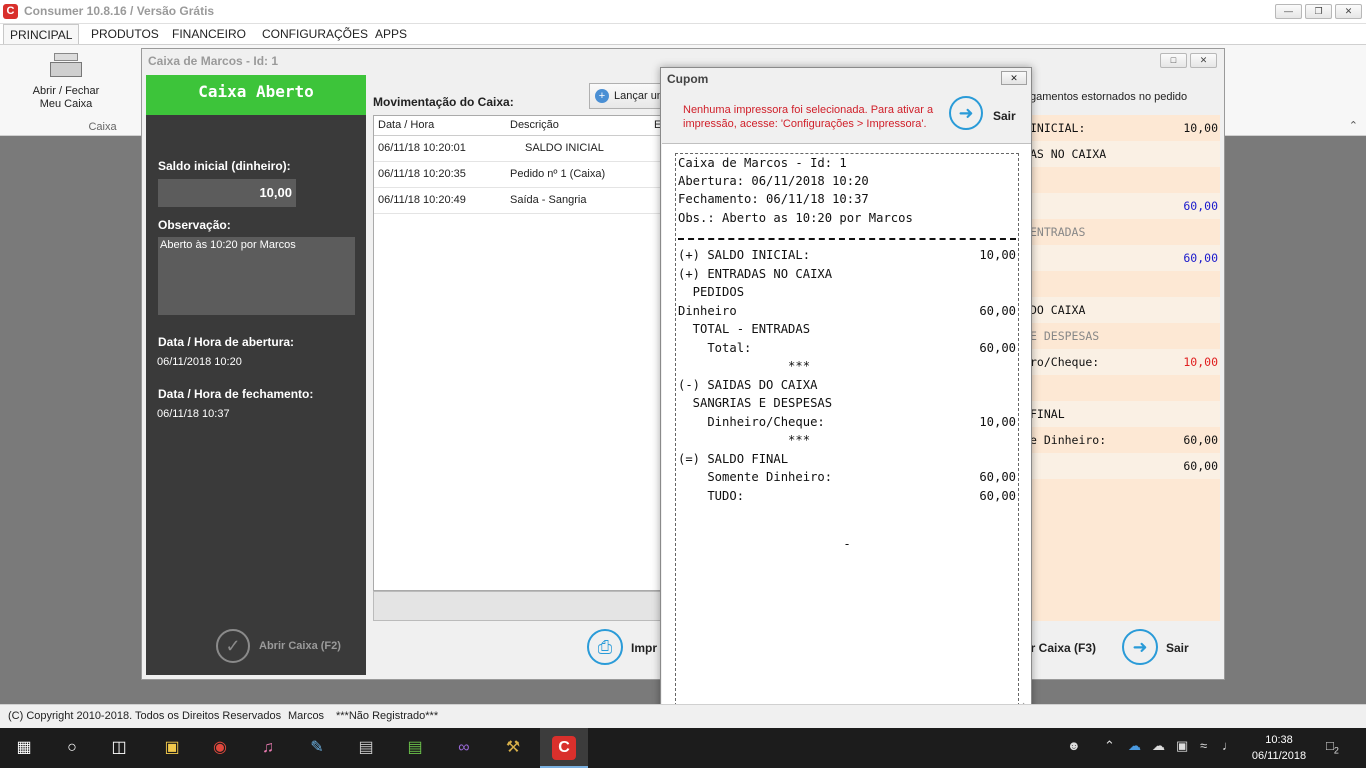 Image resolution: width=1366 pixels, height=768 pixels. I want to click on cupom-close-button: ✕, so click(1014, 78).